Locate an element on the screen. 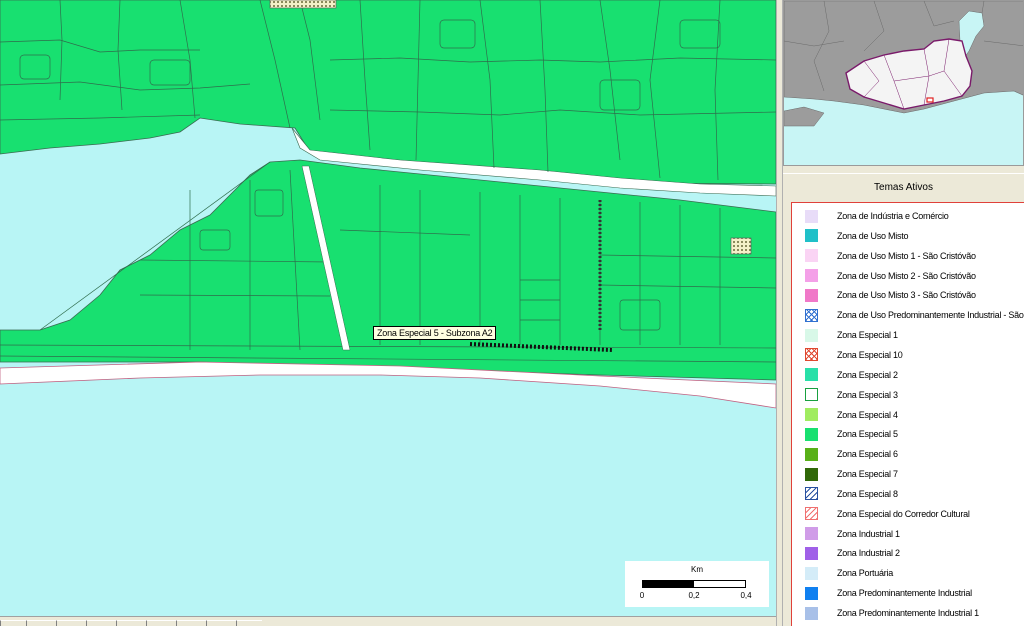  overview-canvas is located at coordinates (904, 83).